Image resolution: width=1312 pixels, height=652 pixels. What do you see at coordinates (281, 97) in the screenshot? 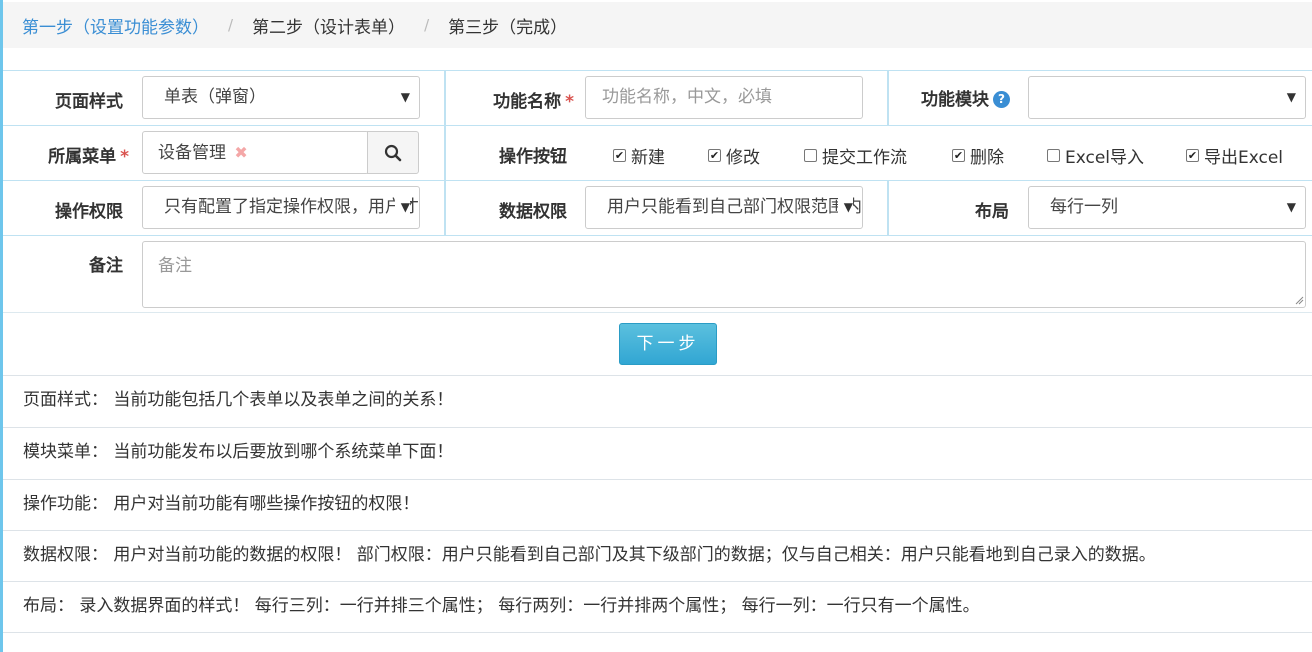
I see `page-style-select: 单表（弹窗） ▼` at bounding box center [281, 97].